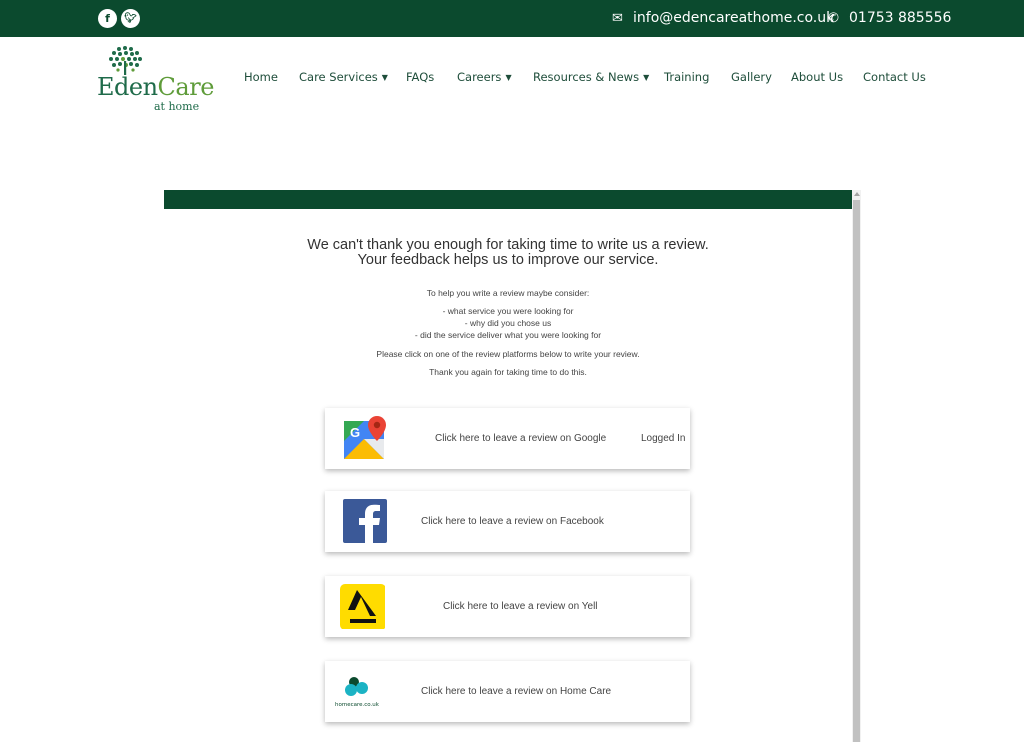 The height and width of the screenshot is (742, 1024). I want to click on scroll-up-icon, so click(857, 194).